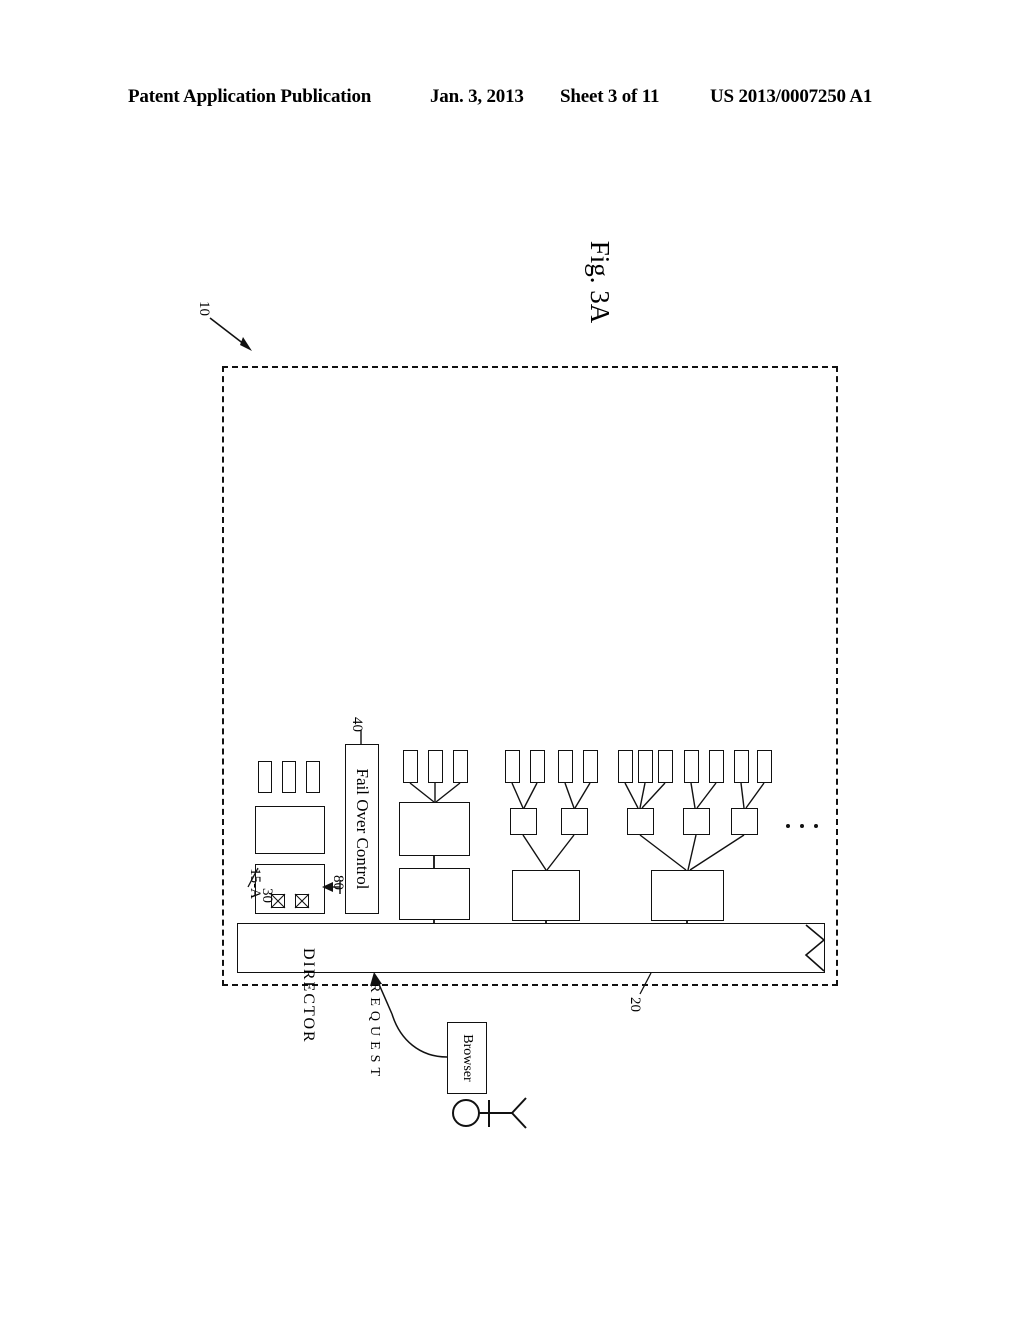 This screenshot has height=1320, width=1024. I want to click on browser-label: Browser, so click(467, 1058).